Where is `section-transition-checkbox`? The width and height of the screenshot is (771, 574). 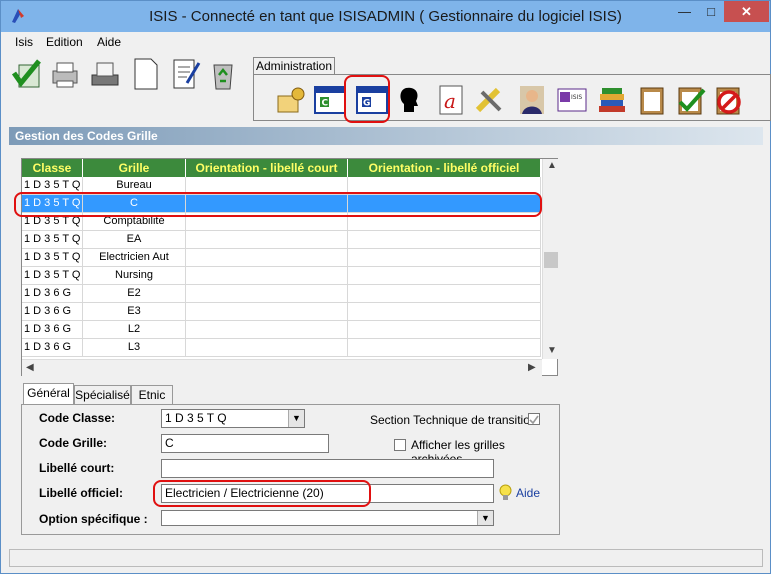
section-transition-checkbox is located at coordinates (534, 419).